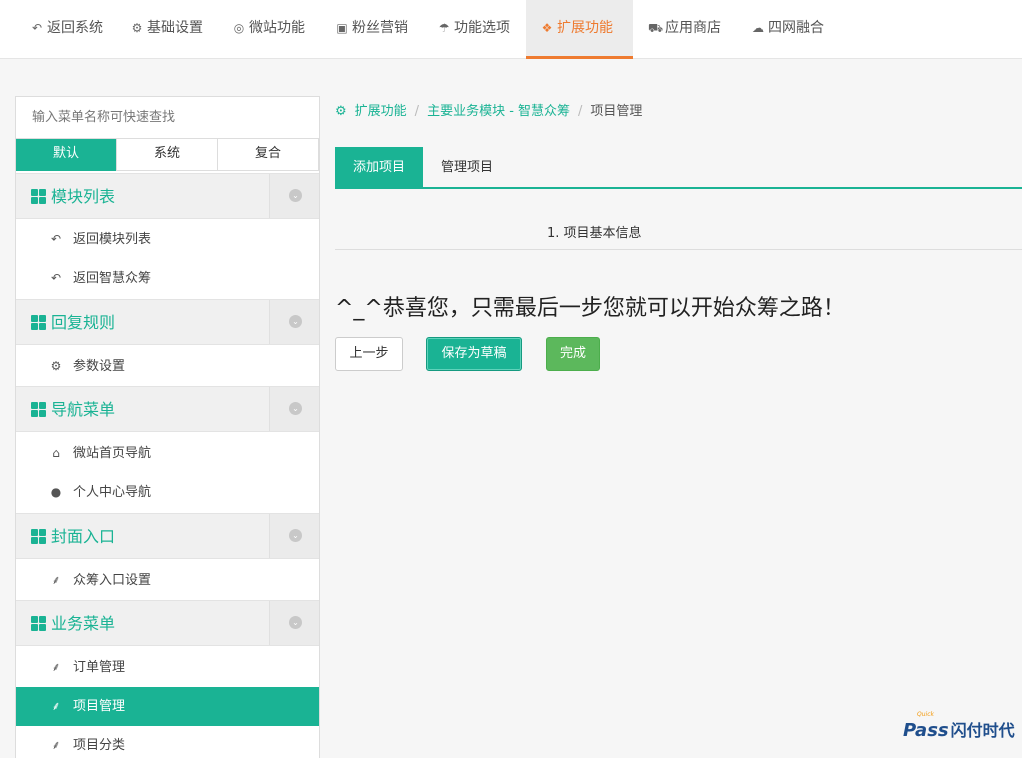 The height and width of the screenshot is (758, 1022). Describe the element at coordinates (473, 29) in the screenshot. I see `nav-item-function-options: ☂ 功能选项` at that location.